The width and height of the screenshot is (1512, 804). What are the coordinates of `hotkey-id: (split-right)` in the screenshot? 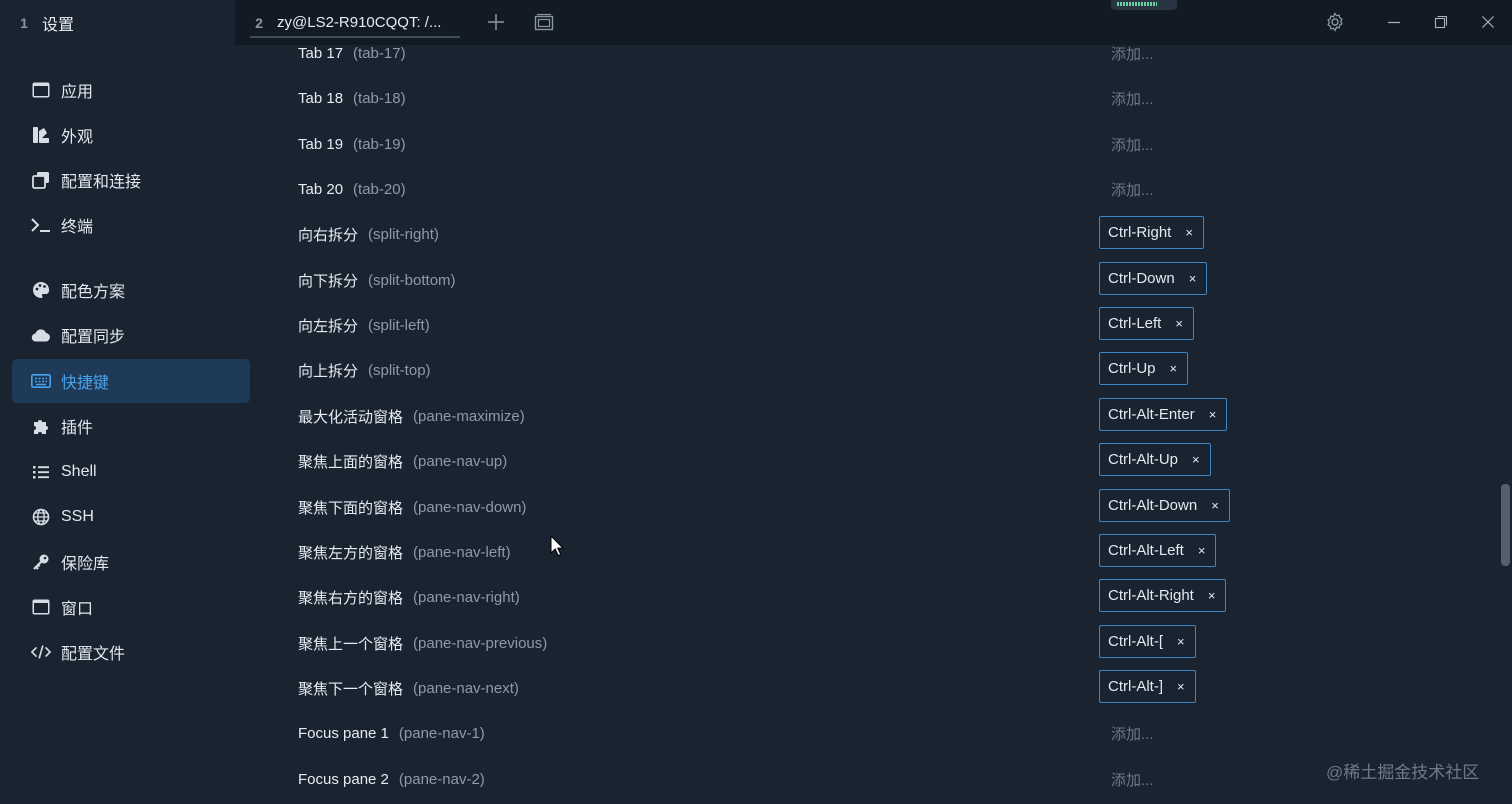 It's located at (403, 234).